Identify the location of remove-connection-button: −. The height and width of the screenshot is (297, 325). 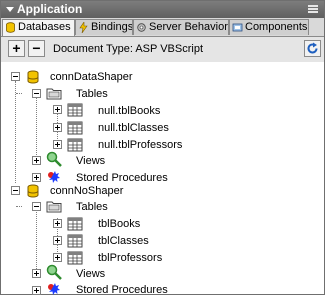
(36, 48).